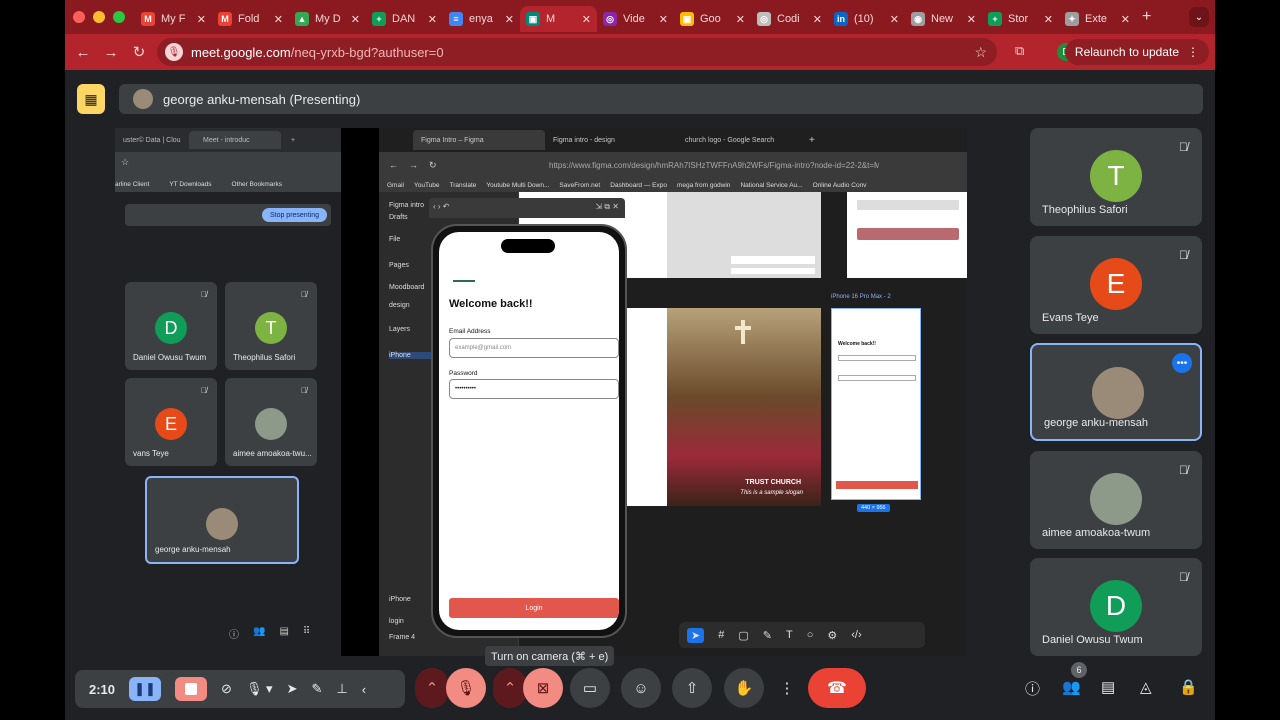 This screenshot has height=720, width=1280. I want to click on more-options-icon: •••, so click(1182, 363).